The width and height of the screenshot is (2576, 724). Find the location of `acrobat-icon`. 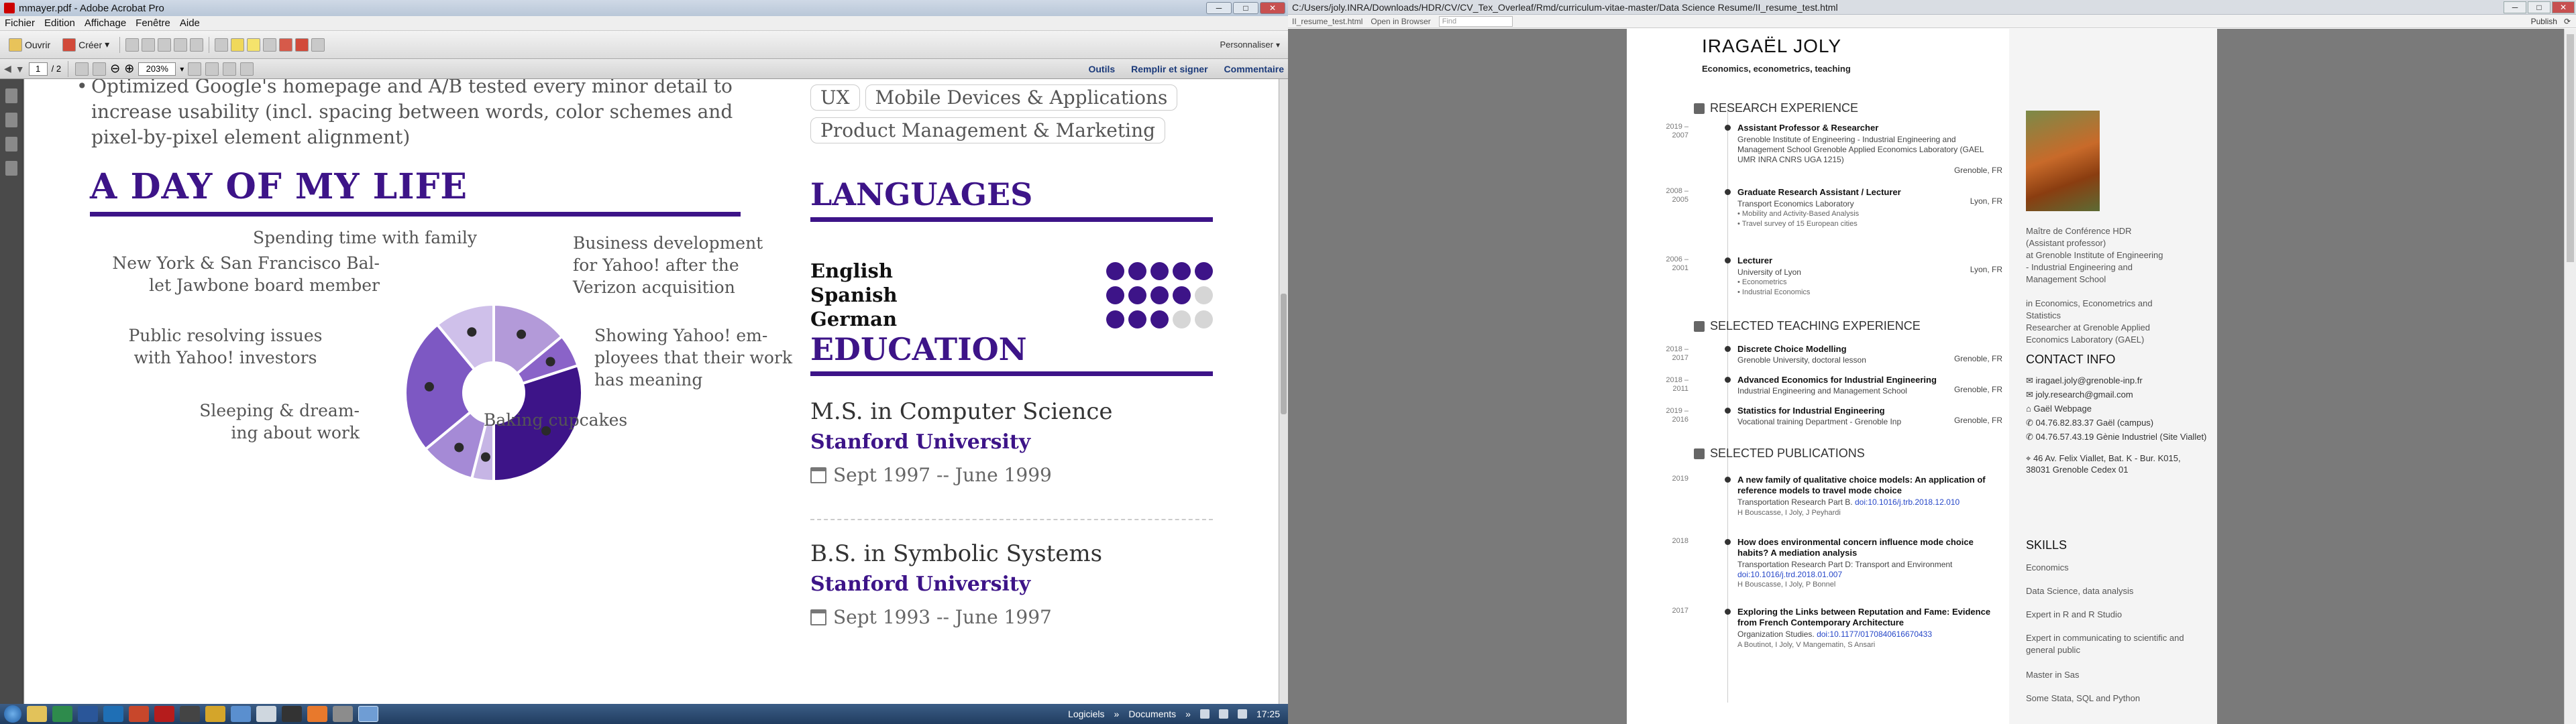

acrobat-icon is located at coordinates (164, 714).